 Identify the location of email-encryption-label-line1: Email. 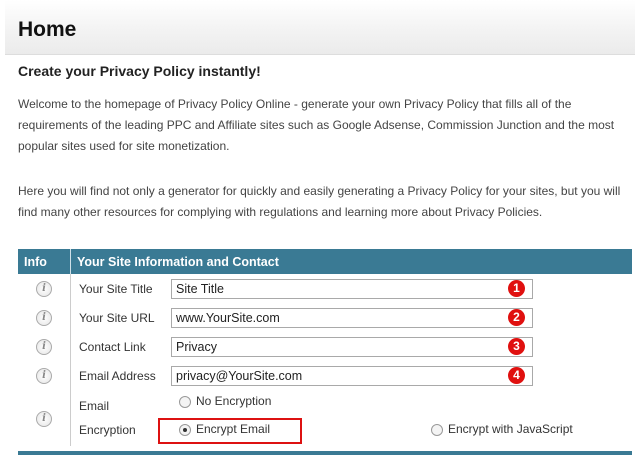
(94, 406).